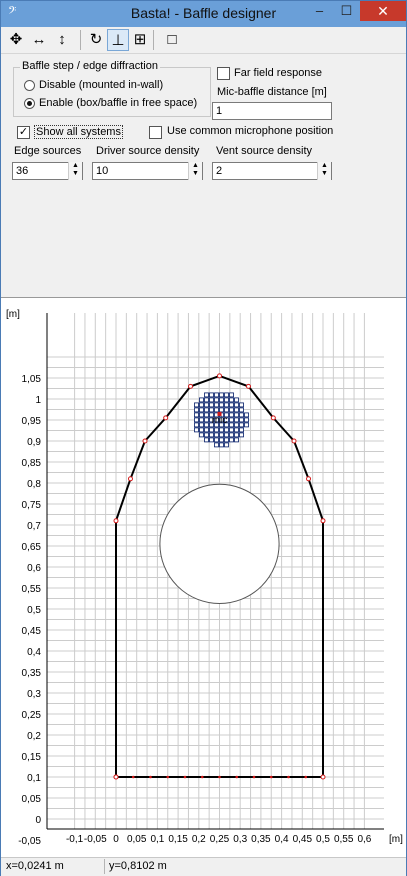 This screenshot has width=407, height=876. Describe the element at coordinates (118, 40) in the screenshot. I see `axis-origin-icon: ⊥` at that location.